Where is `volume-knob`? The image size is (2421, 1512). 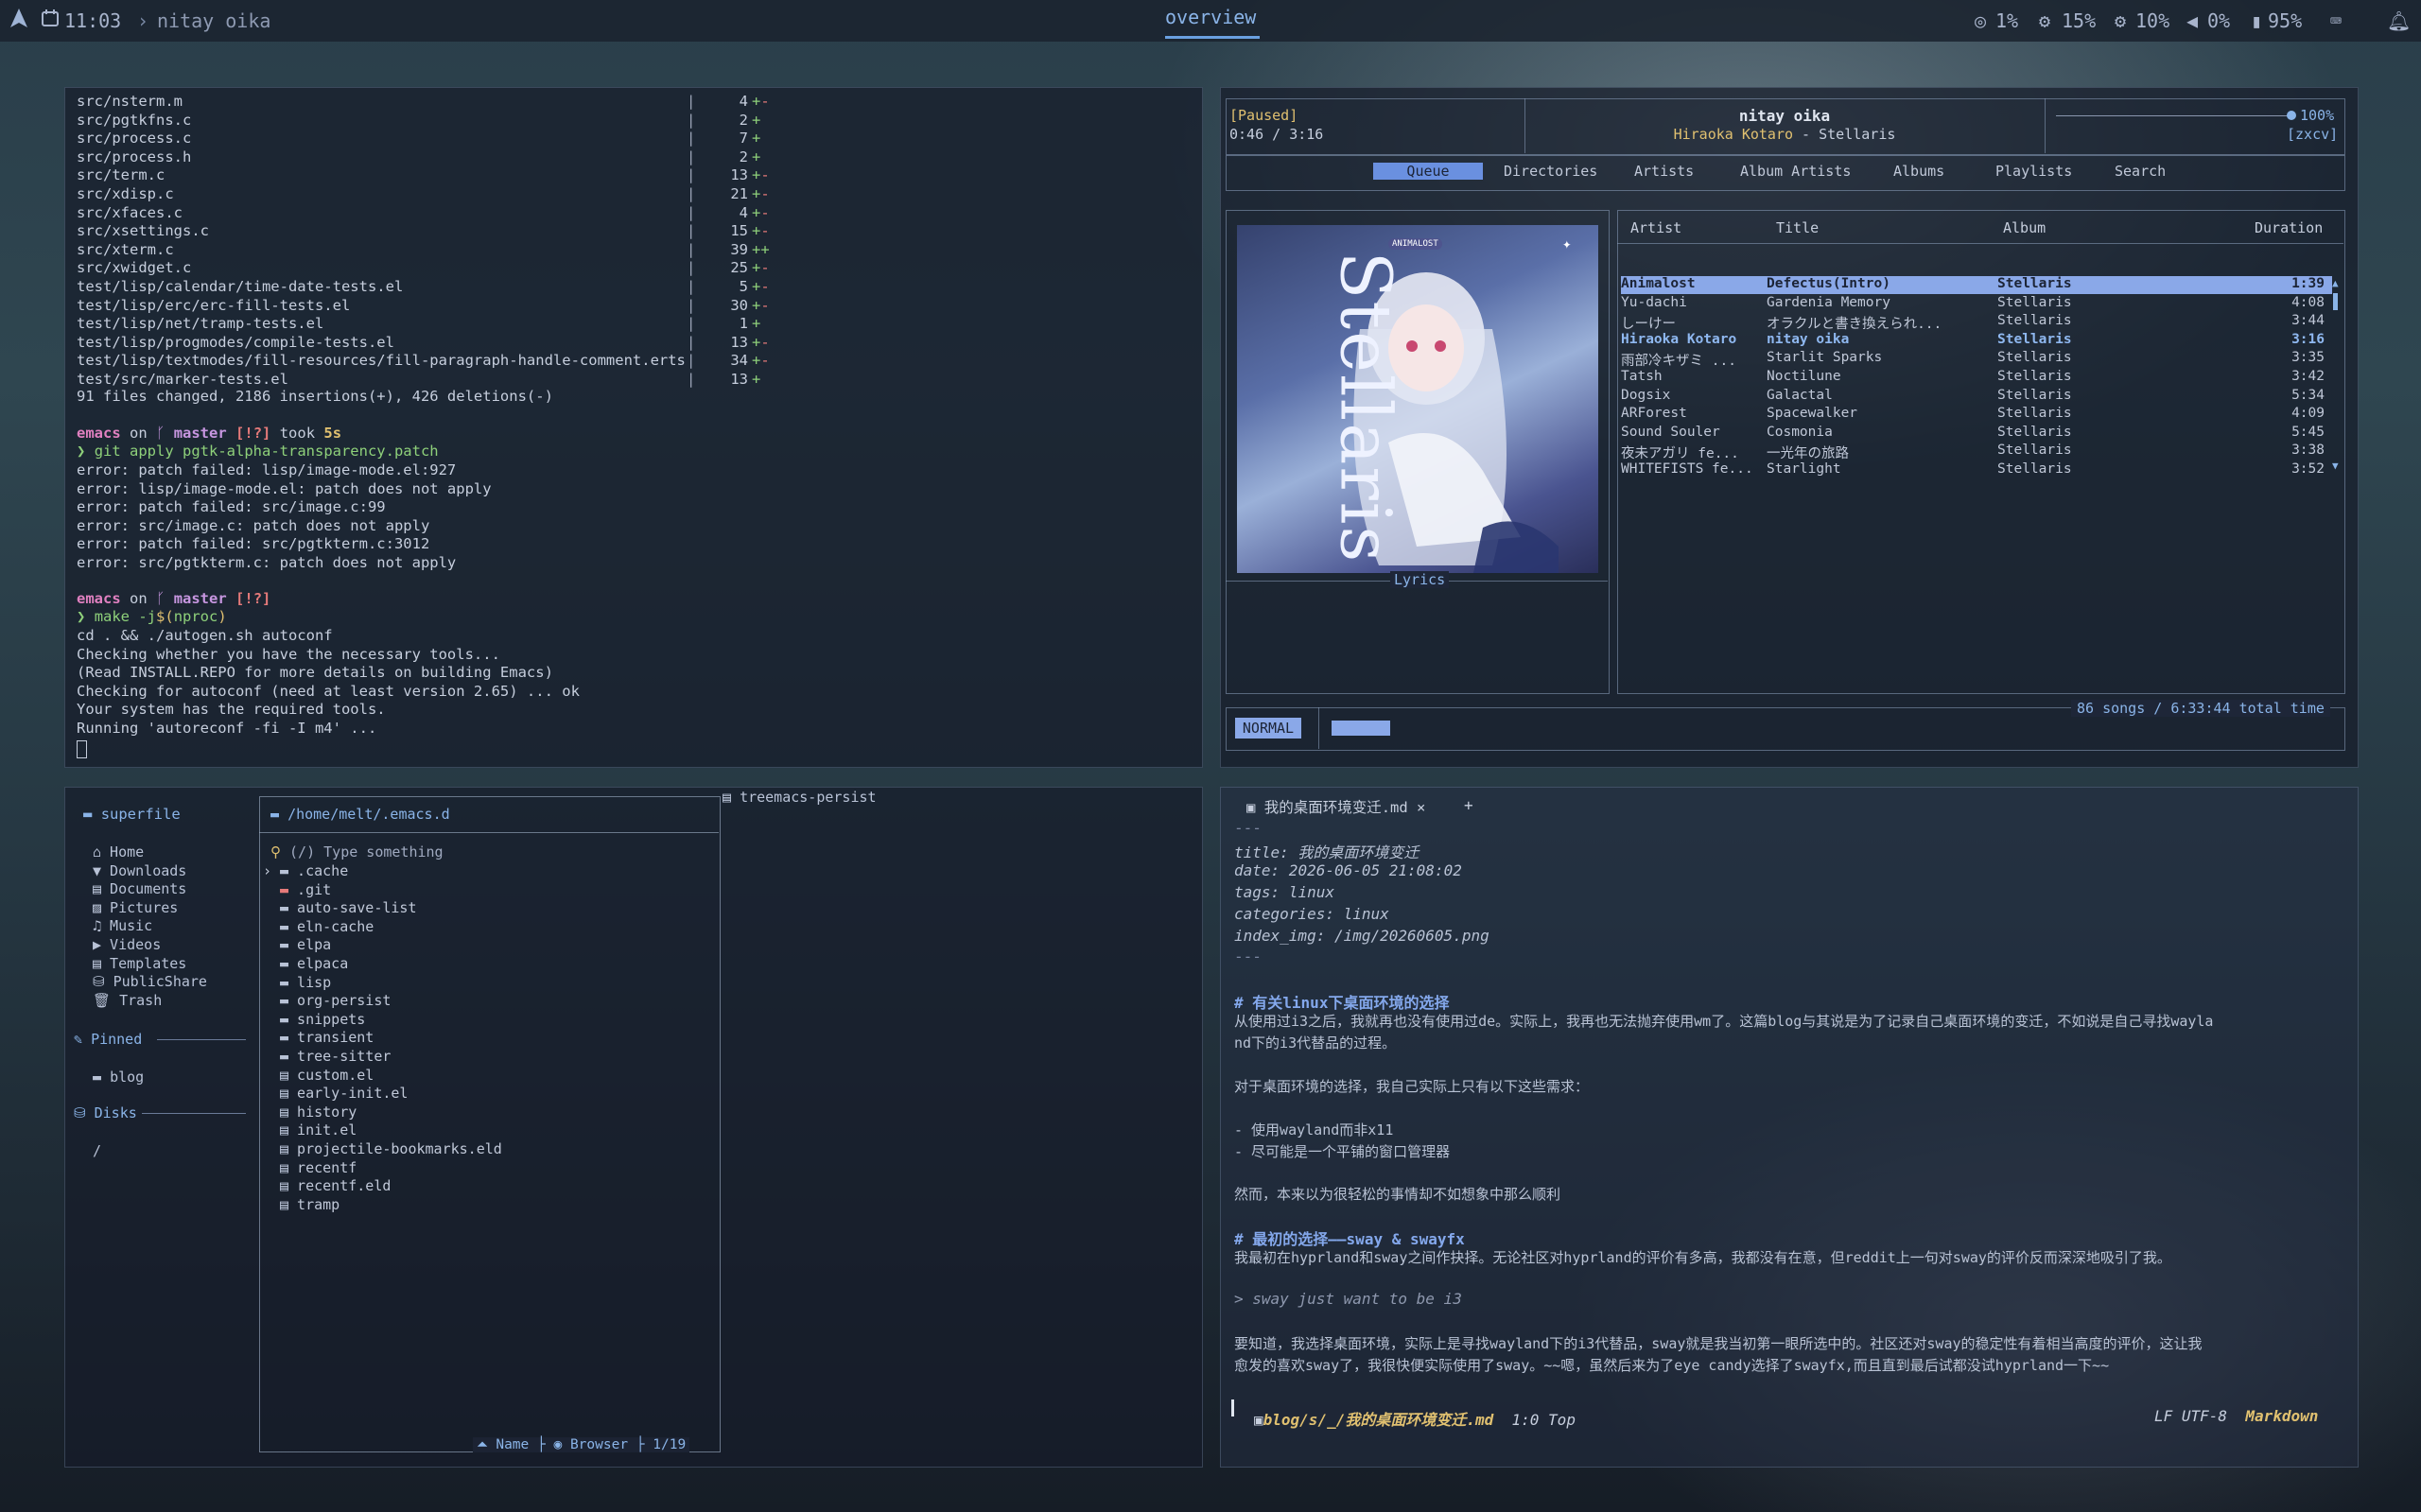
volume-knob is located at coordinates (2291, 115).